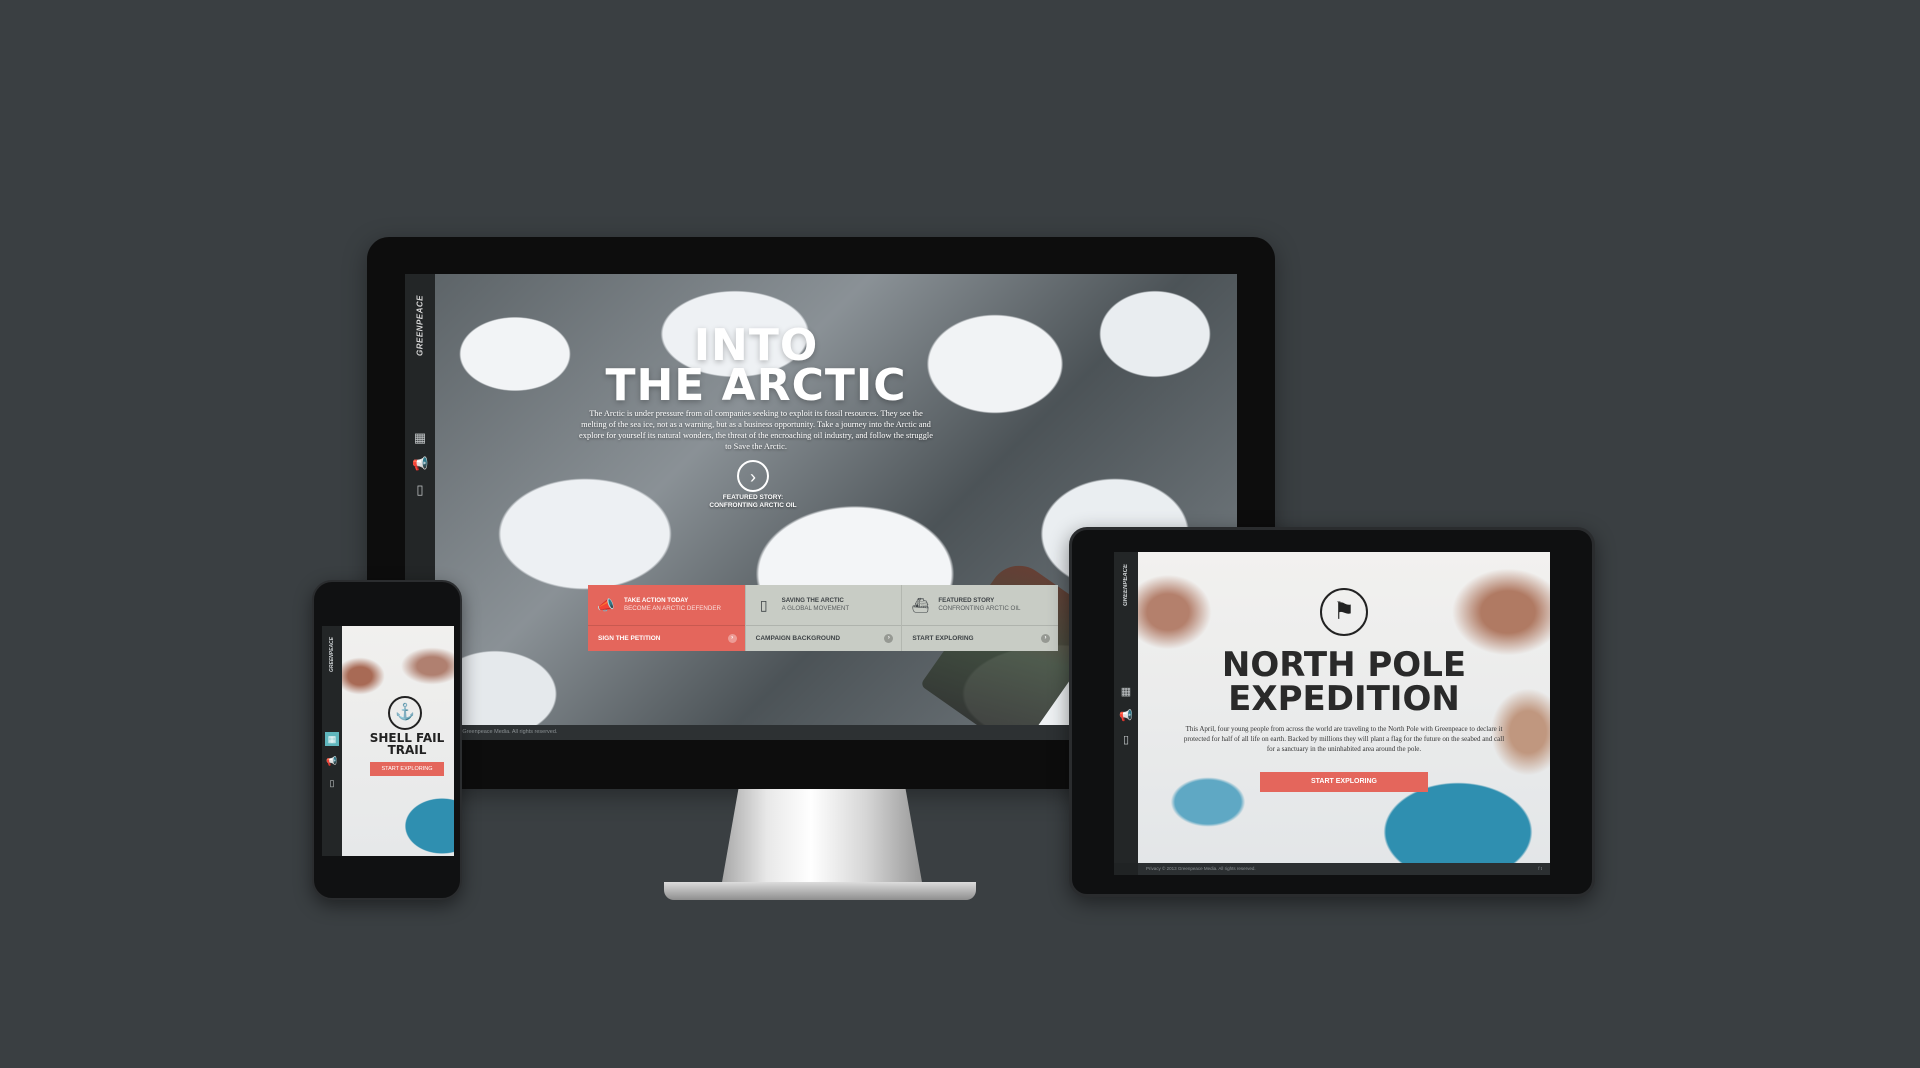 The width and height of the screenshot is (1920, 1068). I want to click on tablet-title: NORTH POLE EXPEDITION, so click(1344, 682).